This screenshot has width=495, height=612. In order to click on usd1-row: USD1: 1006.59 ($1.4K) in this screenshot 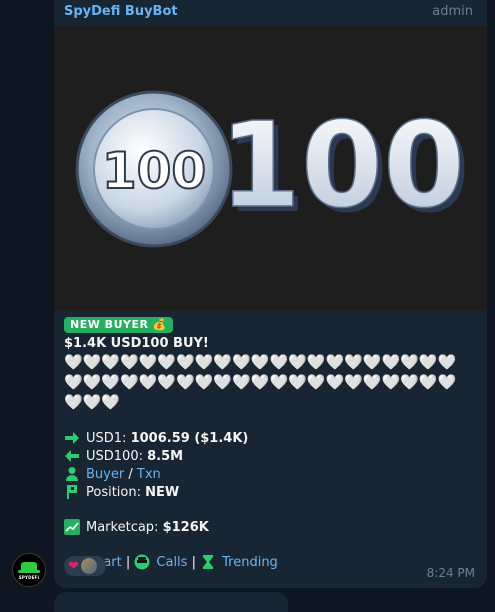, I will do `click(271, 438)`.